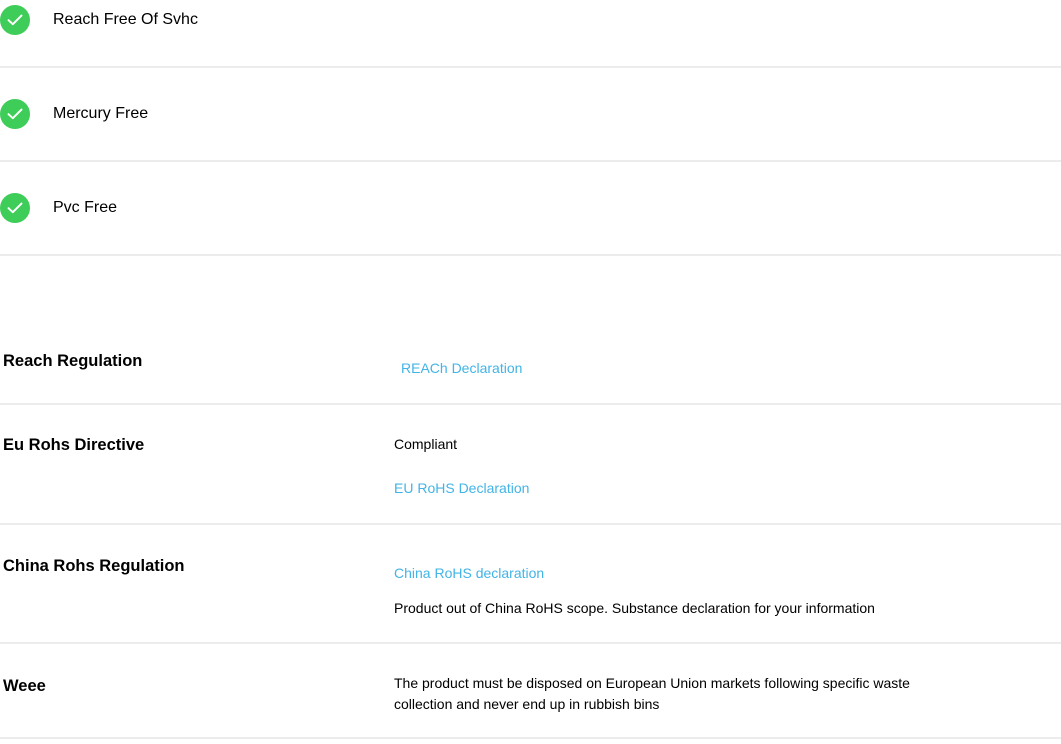 Image resolution: width=1061 pixels, height=744 pixels. Describe the element at coordinates (461, 368) in the screenshot. I see `reach-declaration-link: REACh Declaration` at that location.